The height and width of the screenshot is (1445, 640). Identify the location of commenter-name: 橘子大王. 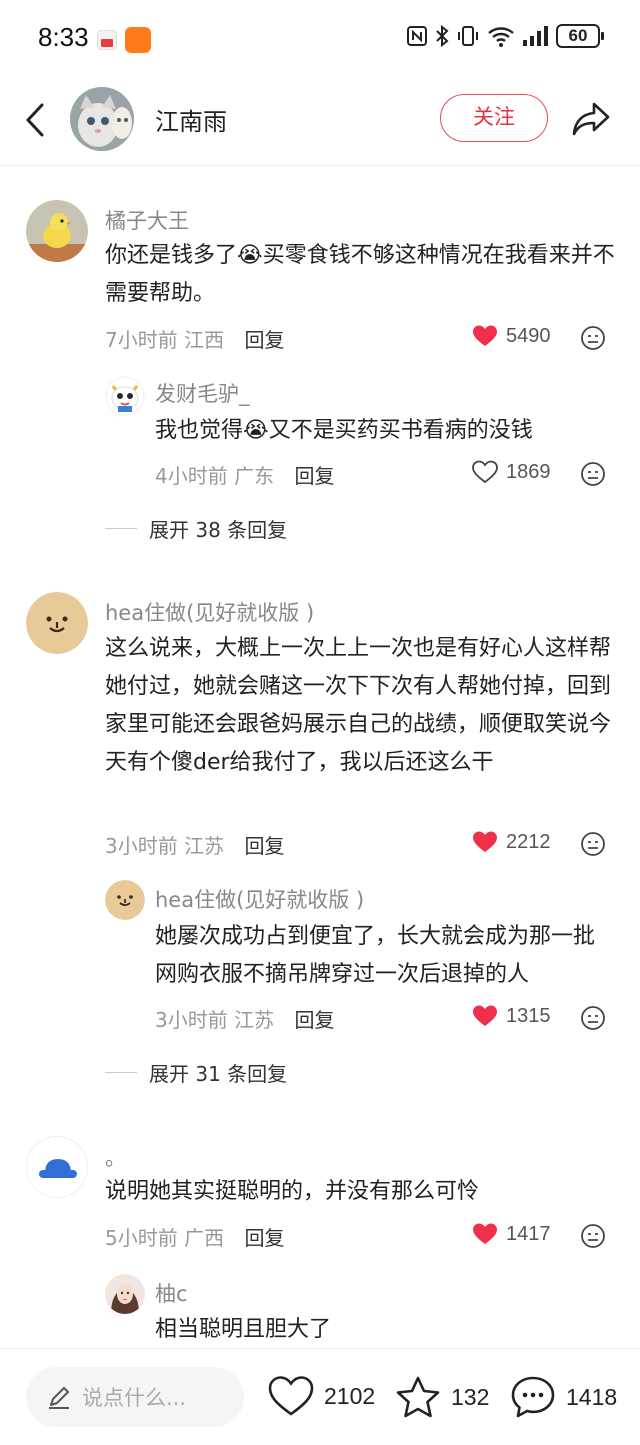
(147, 220).